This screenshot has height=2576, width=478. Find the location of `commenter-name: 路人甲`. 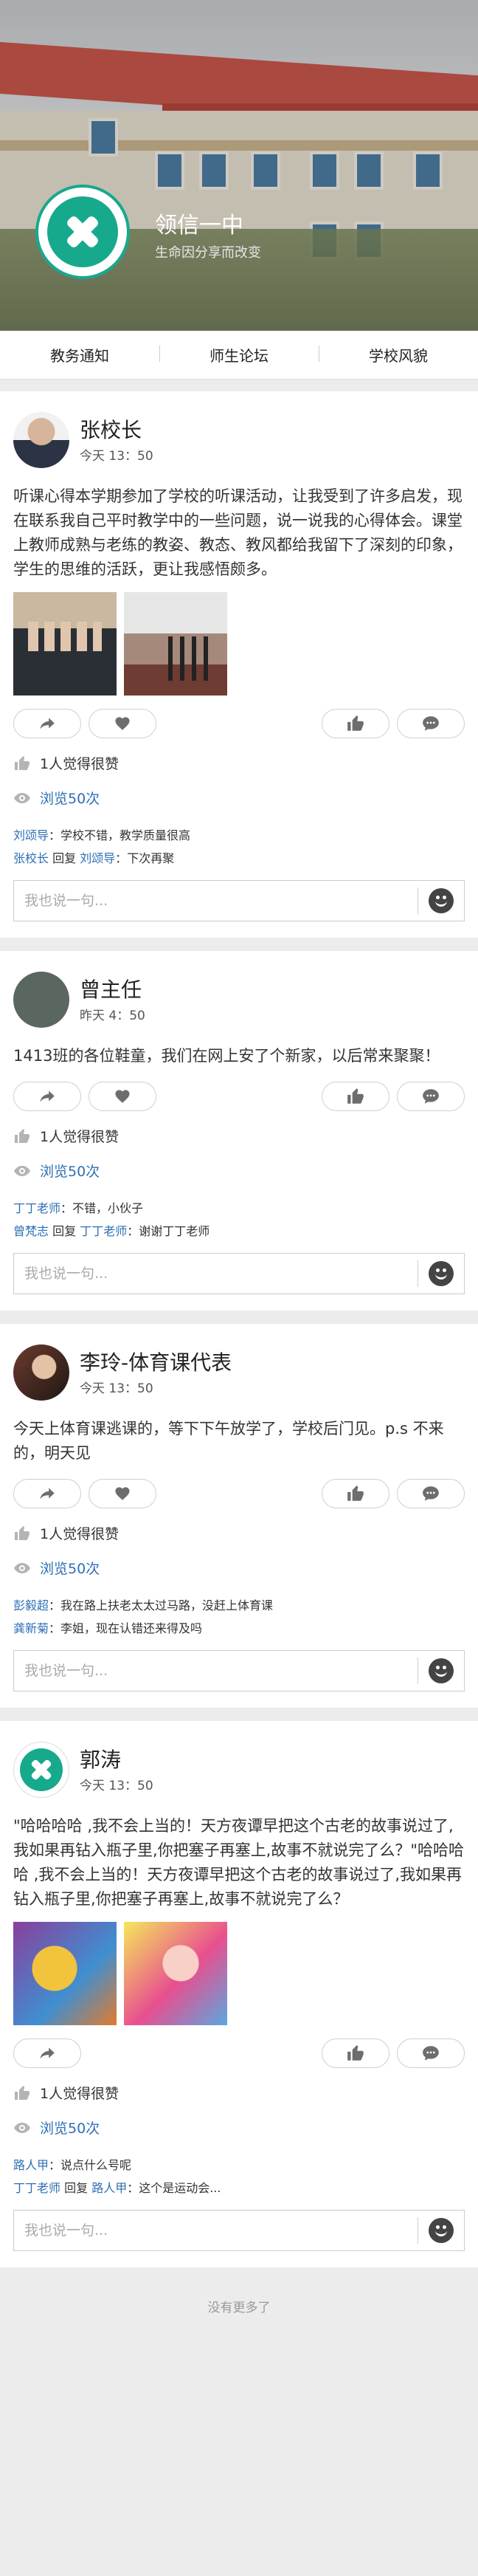

commenter-name: 路人甲 is located at coordinates (31, 2165).